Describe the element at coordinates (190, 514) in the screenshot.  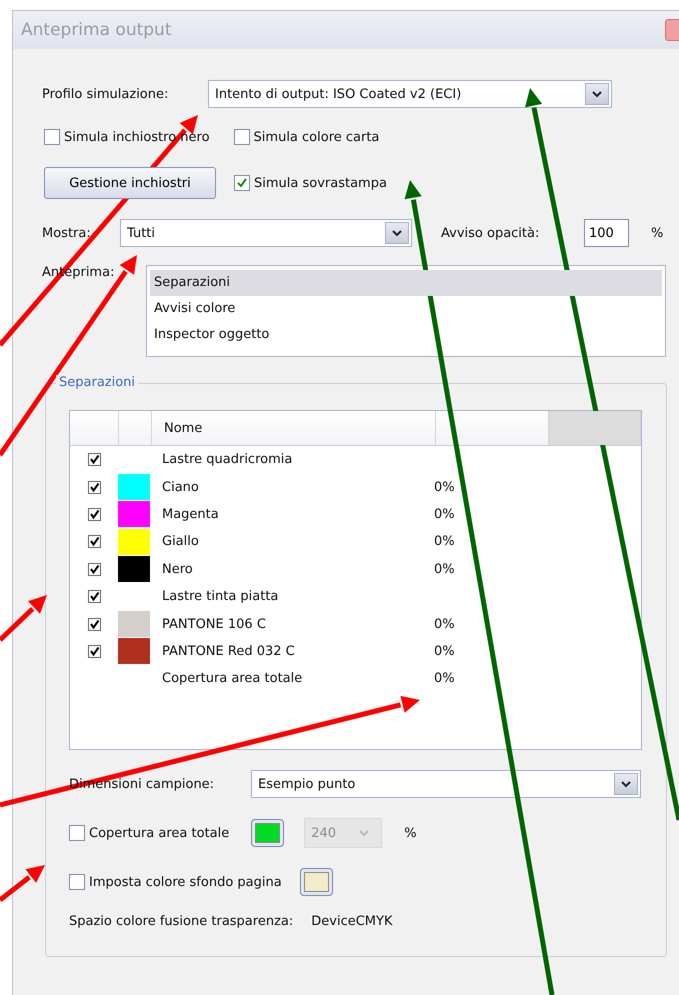
I see `table-cell: Magenta` at that location.